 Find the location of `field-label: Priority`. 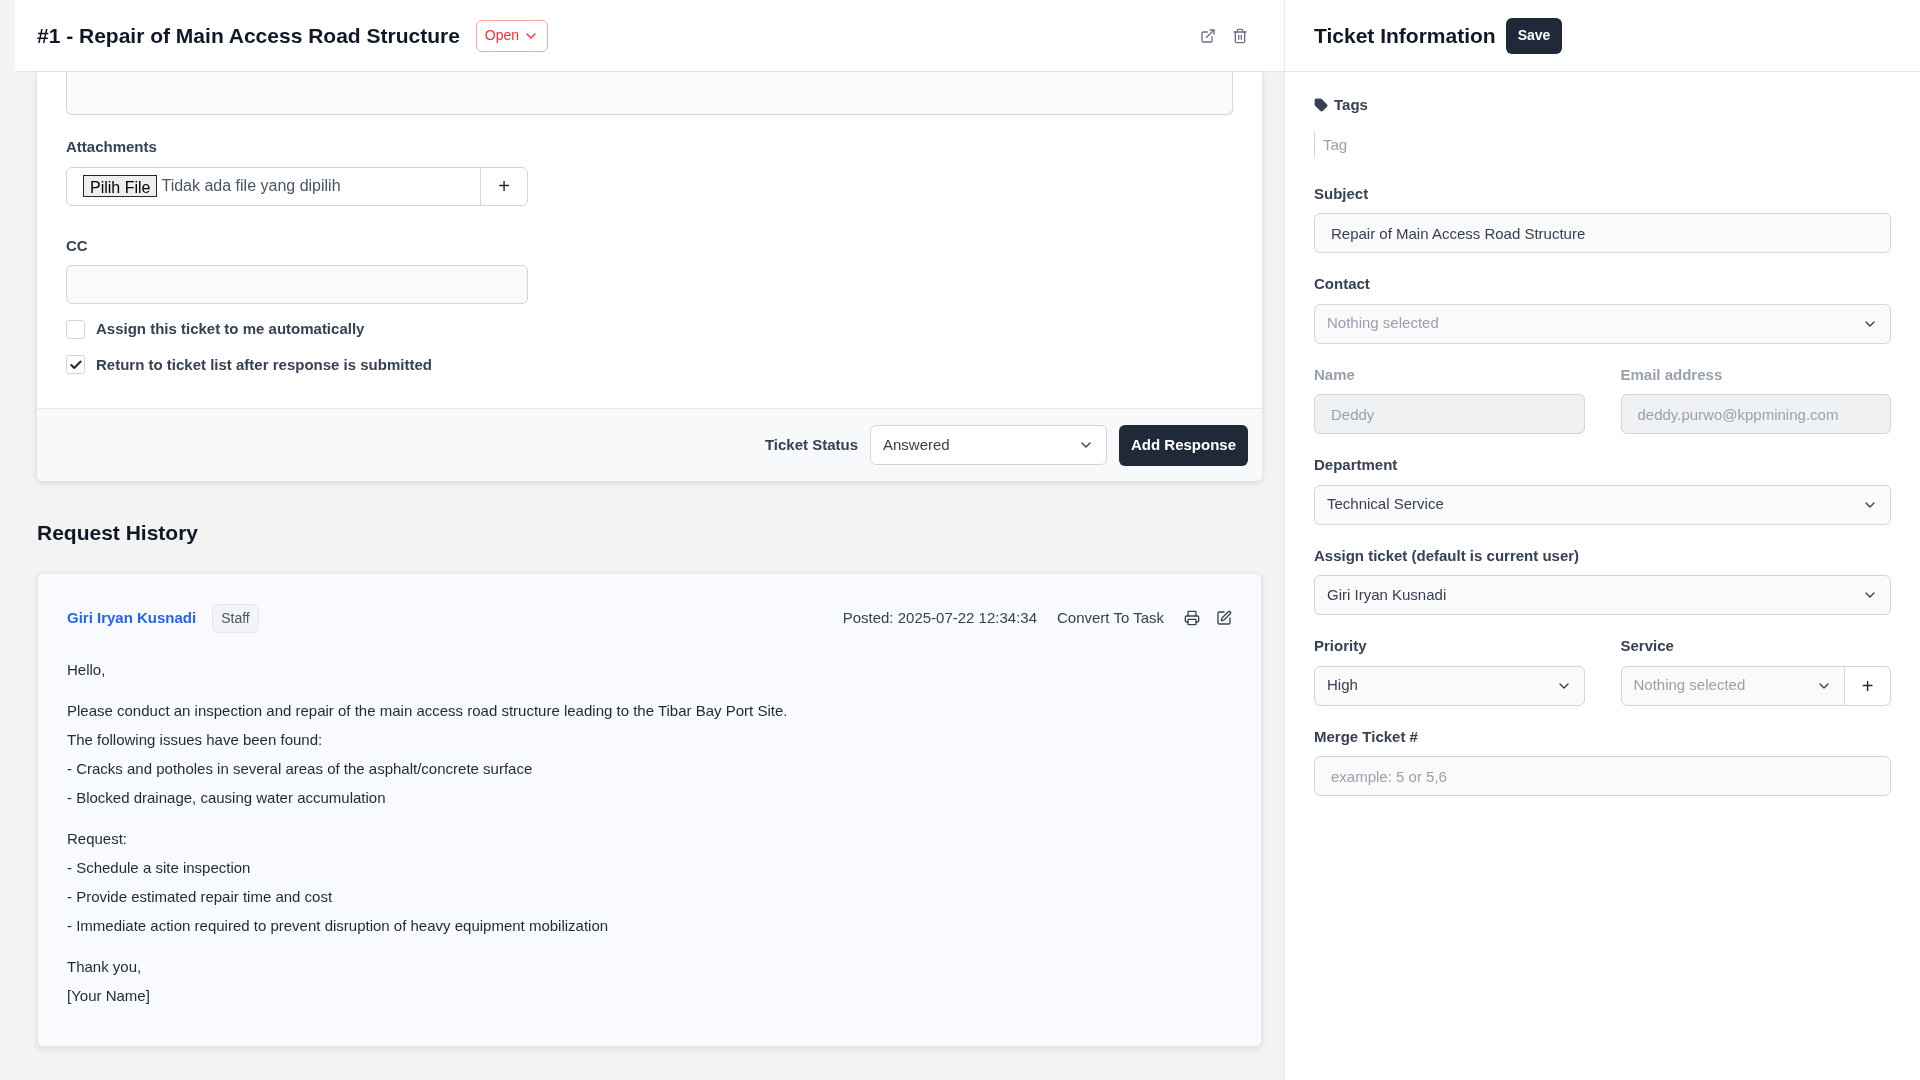

field-label: Priority is located at coordinates (1341, 646).